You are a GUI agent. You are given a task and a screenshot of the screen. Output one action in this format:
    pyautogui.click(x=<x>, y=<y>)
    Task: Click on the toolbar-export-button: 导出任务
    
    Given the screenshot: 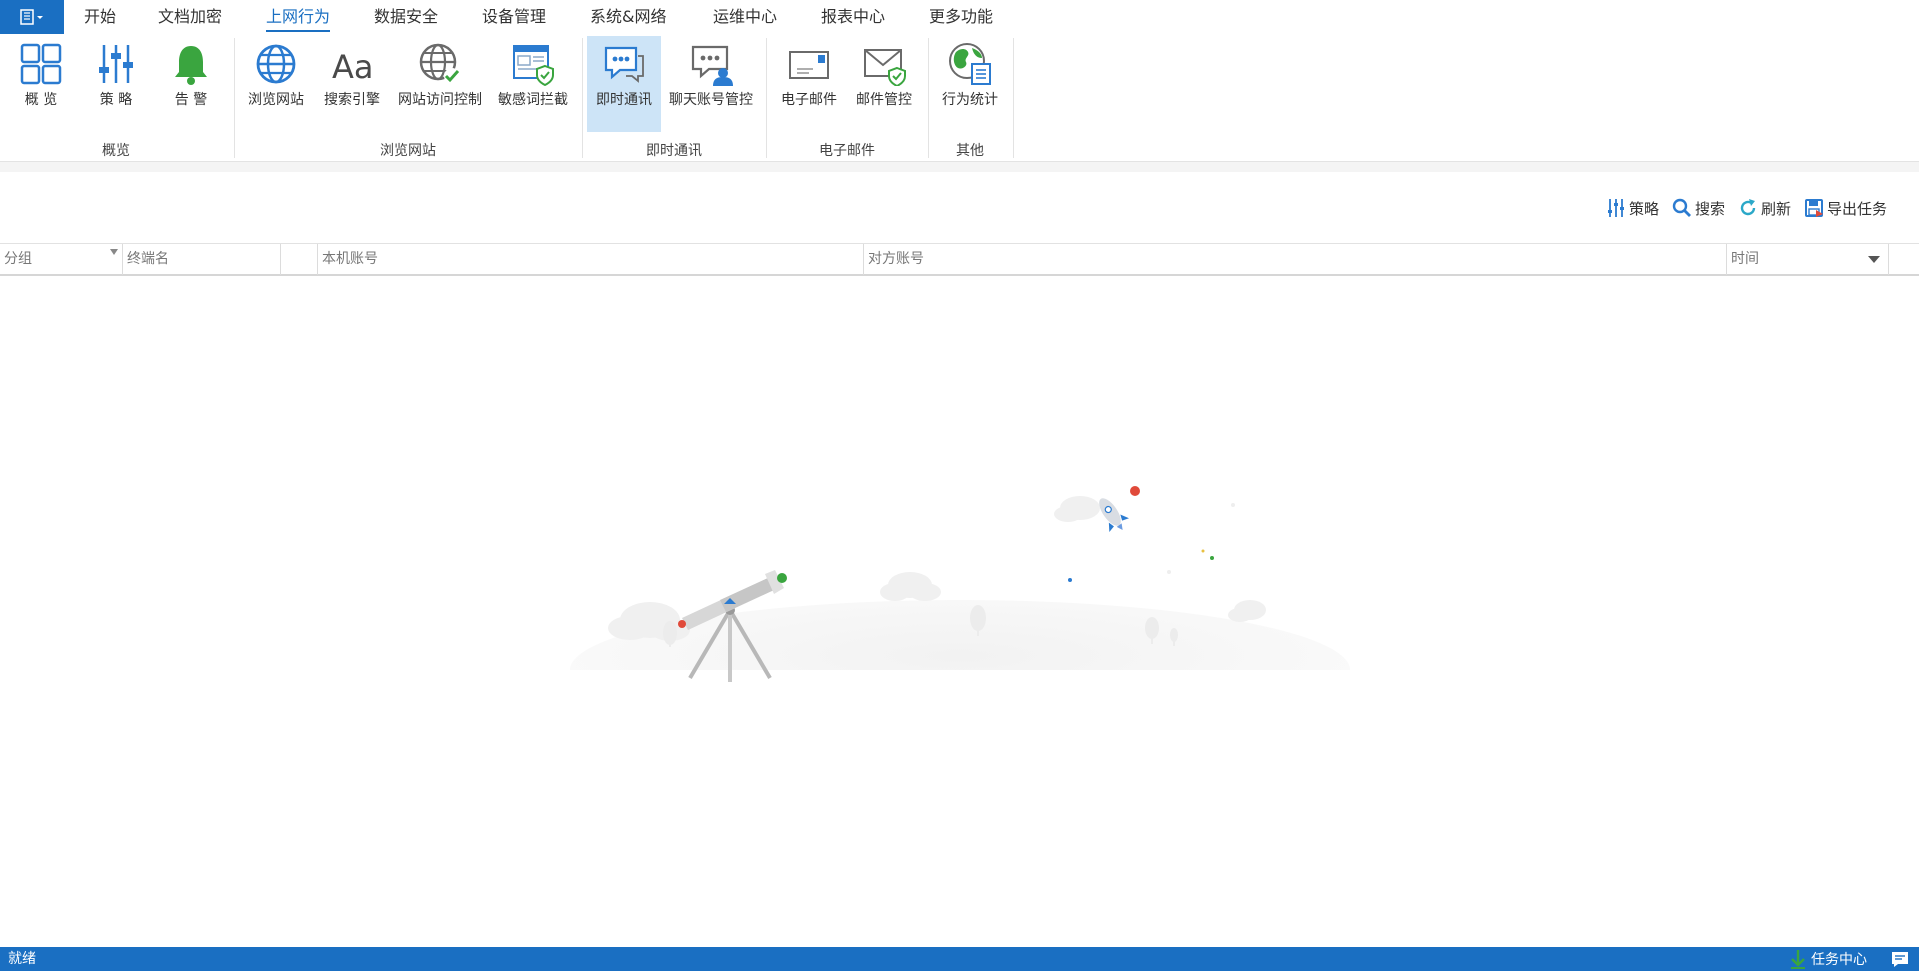 What is the action you would take?
    pyautogui.click(x=1845, y=208)
    